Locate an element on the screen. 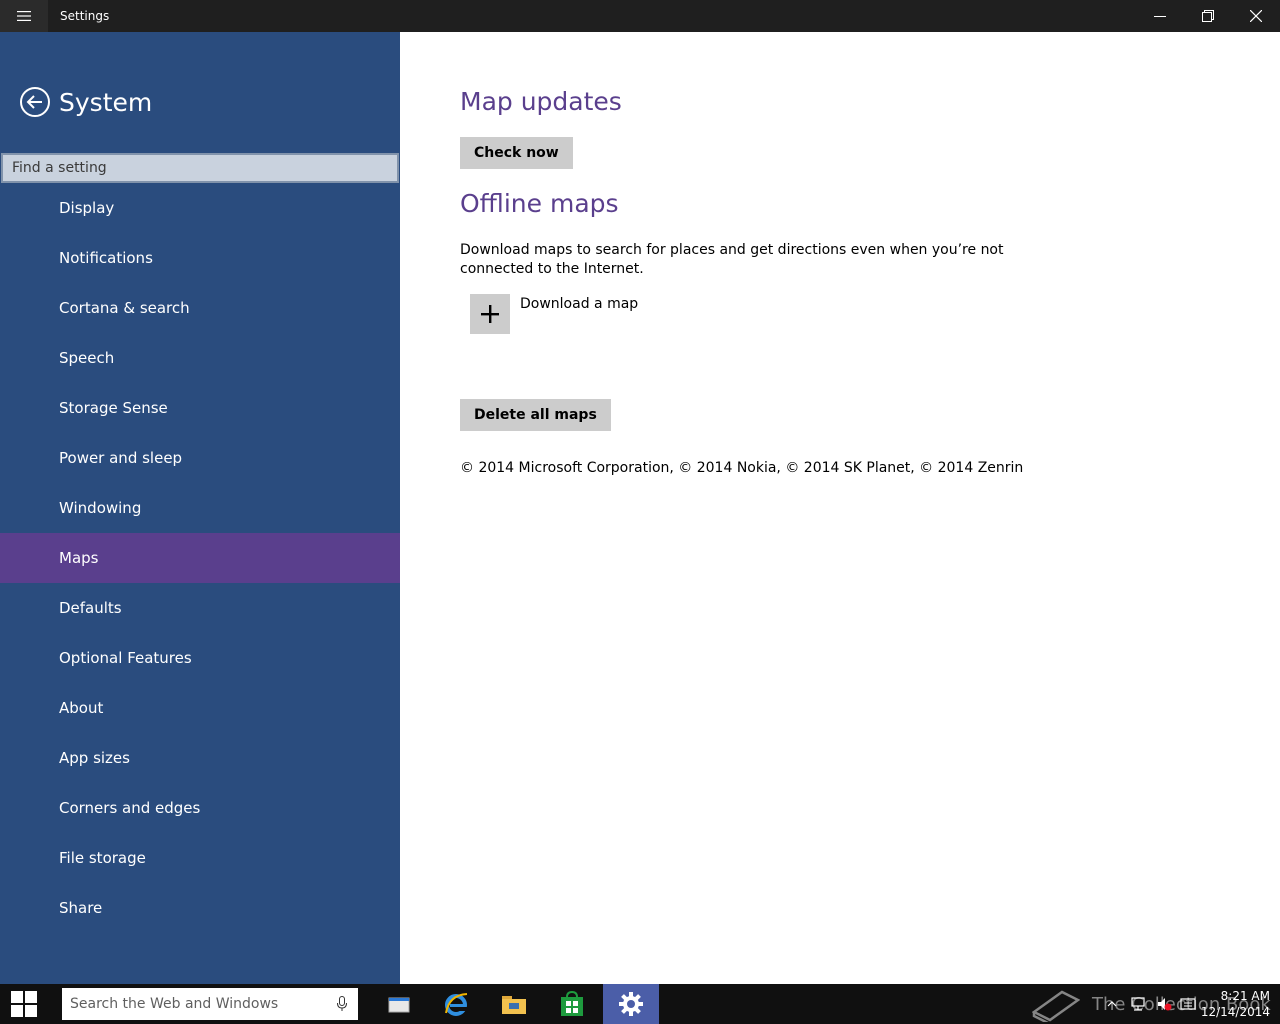  sidebar-item-corners-edges: Corners and edges is located at coordinates (200, 808).